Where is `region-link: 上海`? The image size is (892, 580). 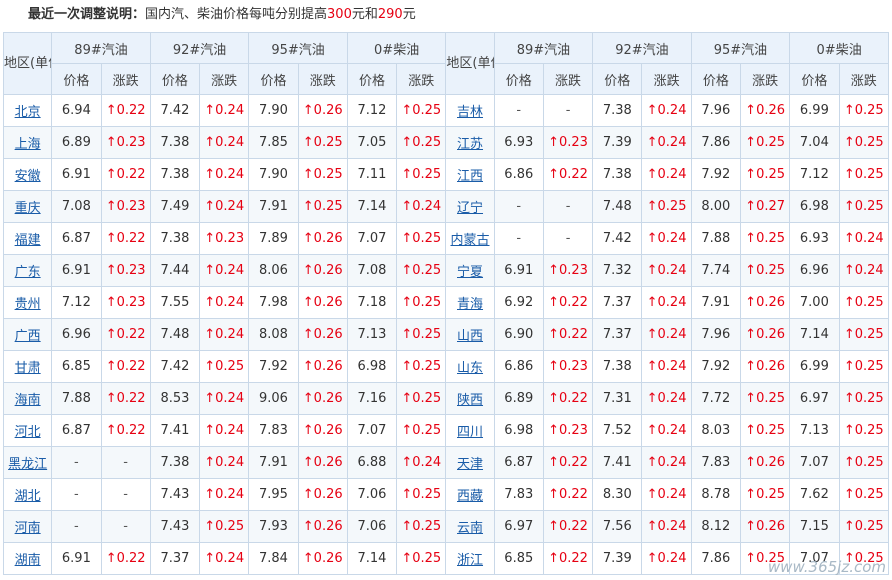
region-link: 上海 is located at coordinates (28, 144).